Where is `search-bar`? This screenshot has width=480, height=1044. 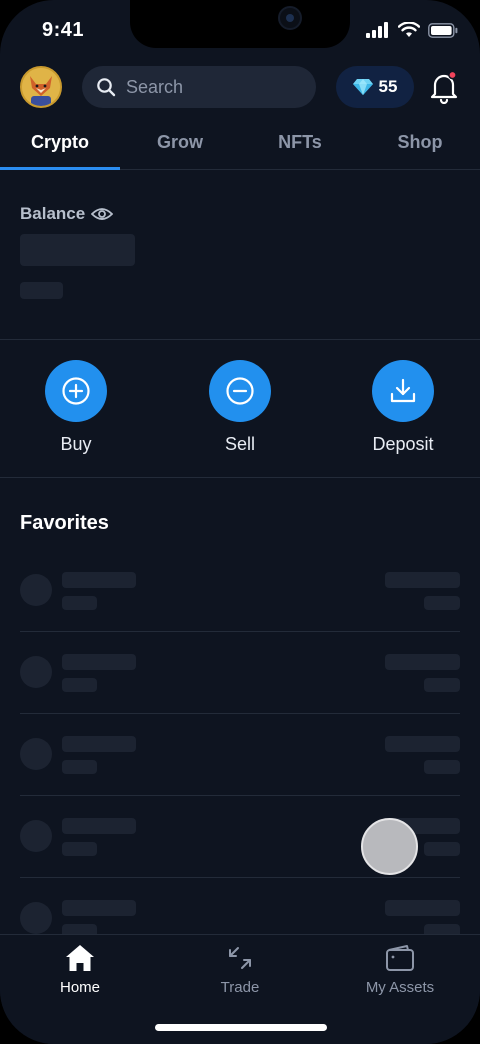
search-bar is located at coordinates (199, 87).